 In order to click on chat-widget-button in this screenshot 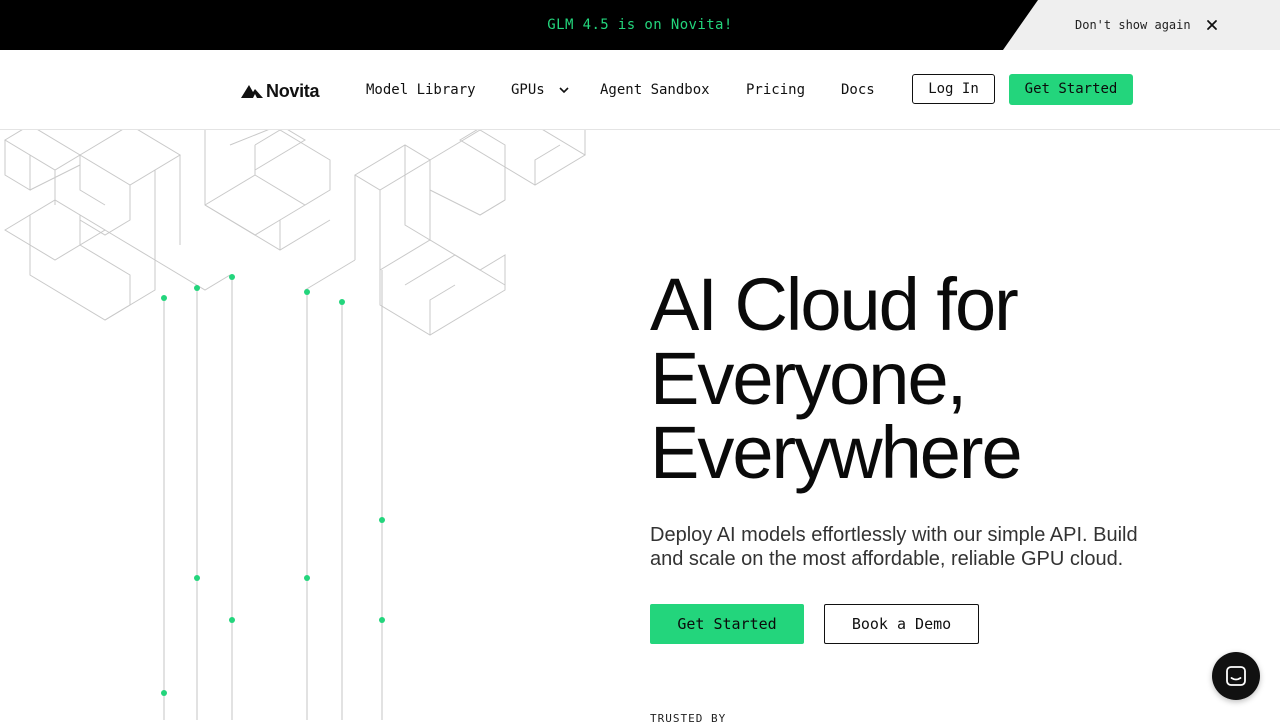, I will do `click(1236, 676)`.